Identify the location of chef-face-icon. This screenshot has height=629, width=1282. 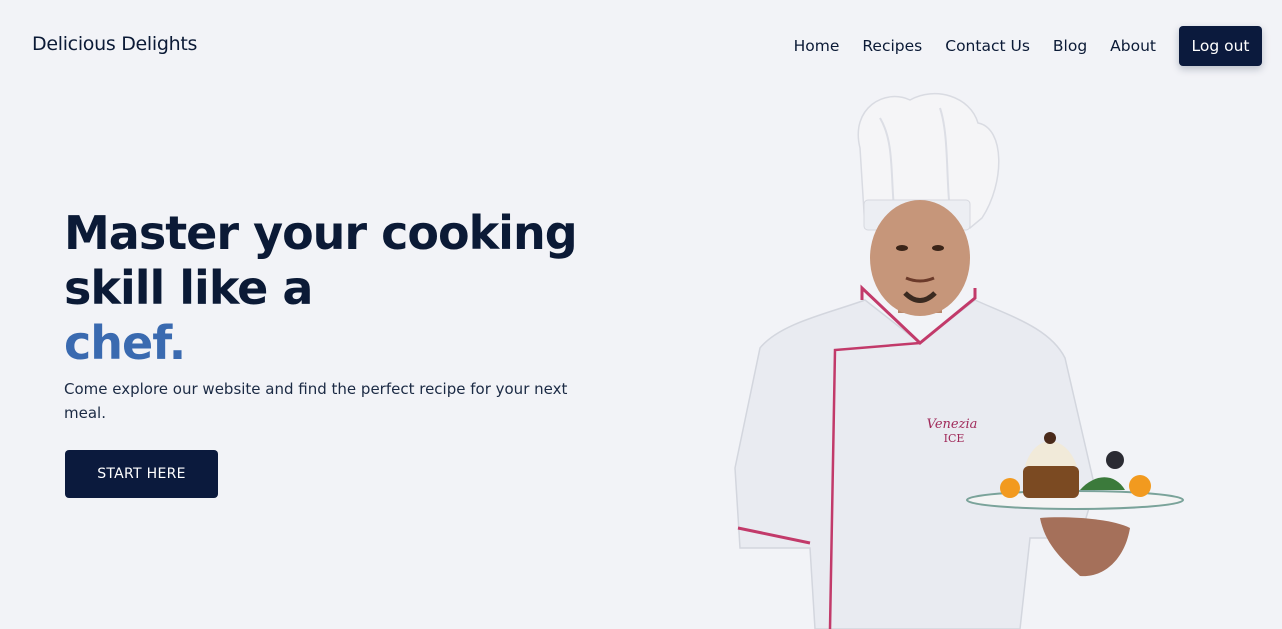
(920, 258).